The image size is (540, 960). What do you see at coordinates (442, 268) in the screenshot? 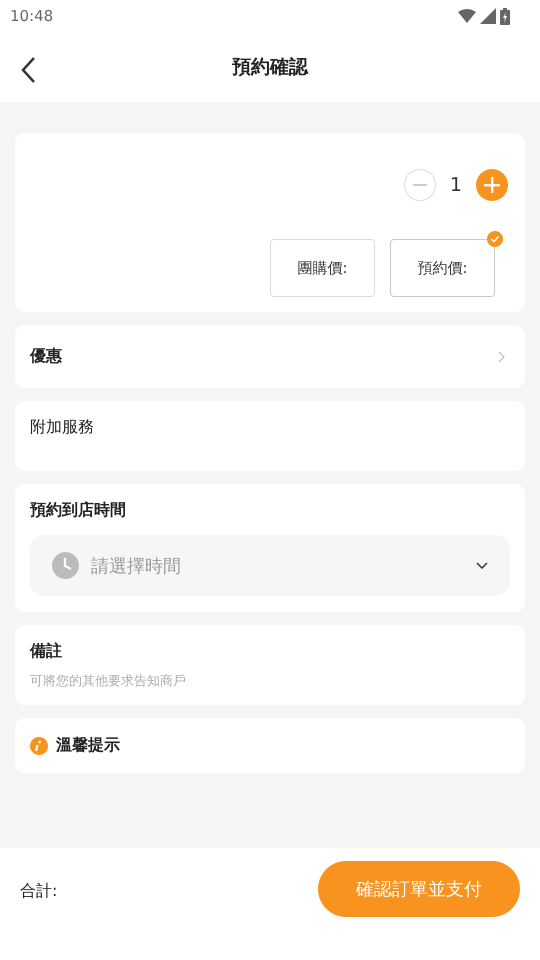
I see `price-option: 預約價:` at bounding box center [442, 268].